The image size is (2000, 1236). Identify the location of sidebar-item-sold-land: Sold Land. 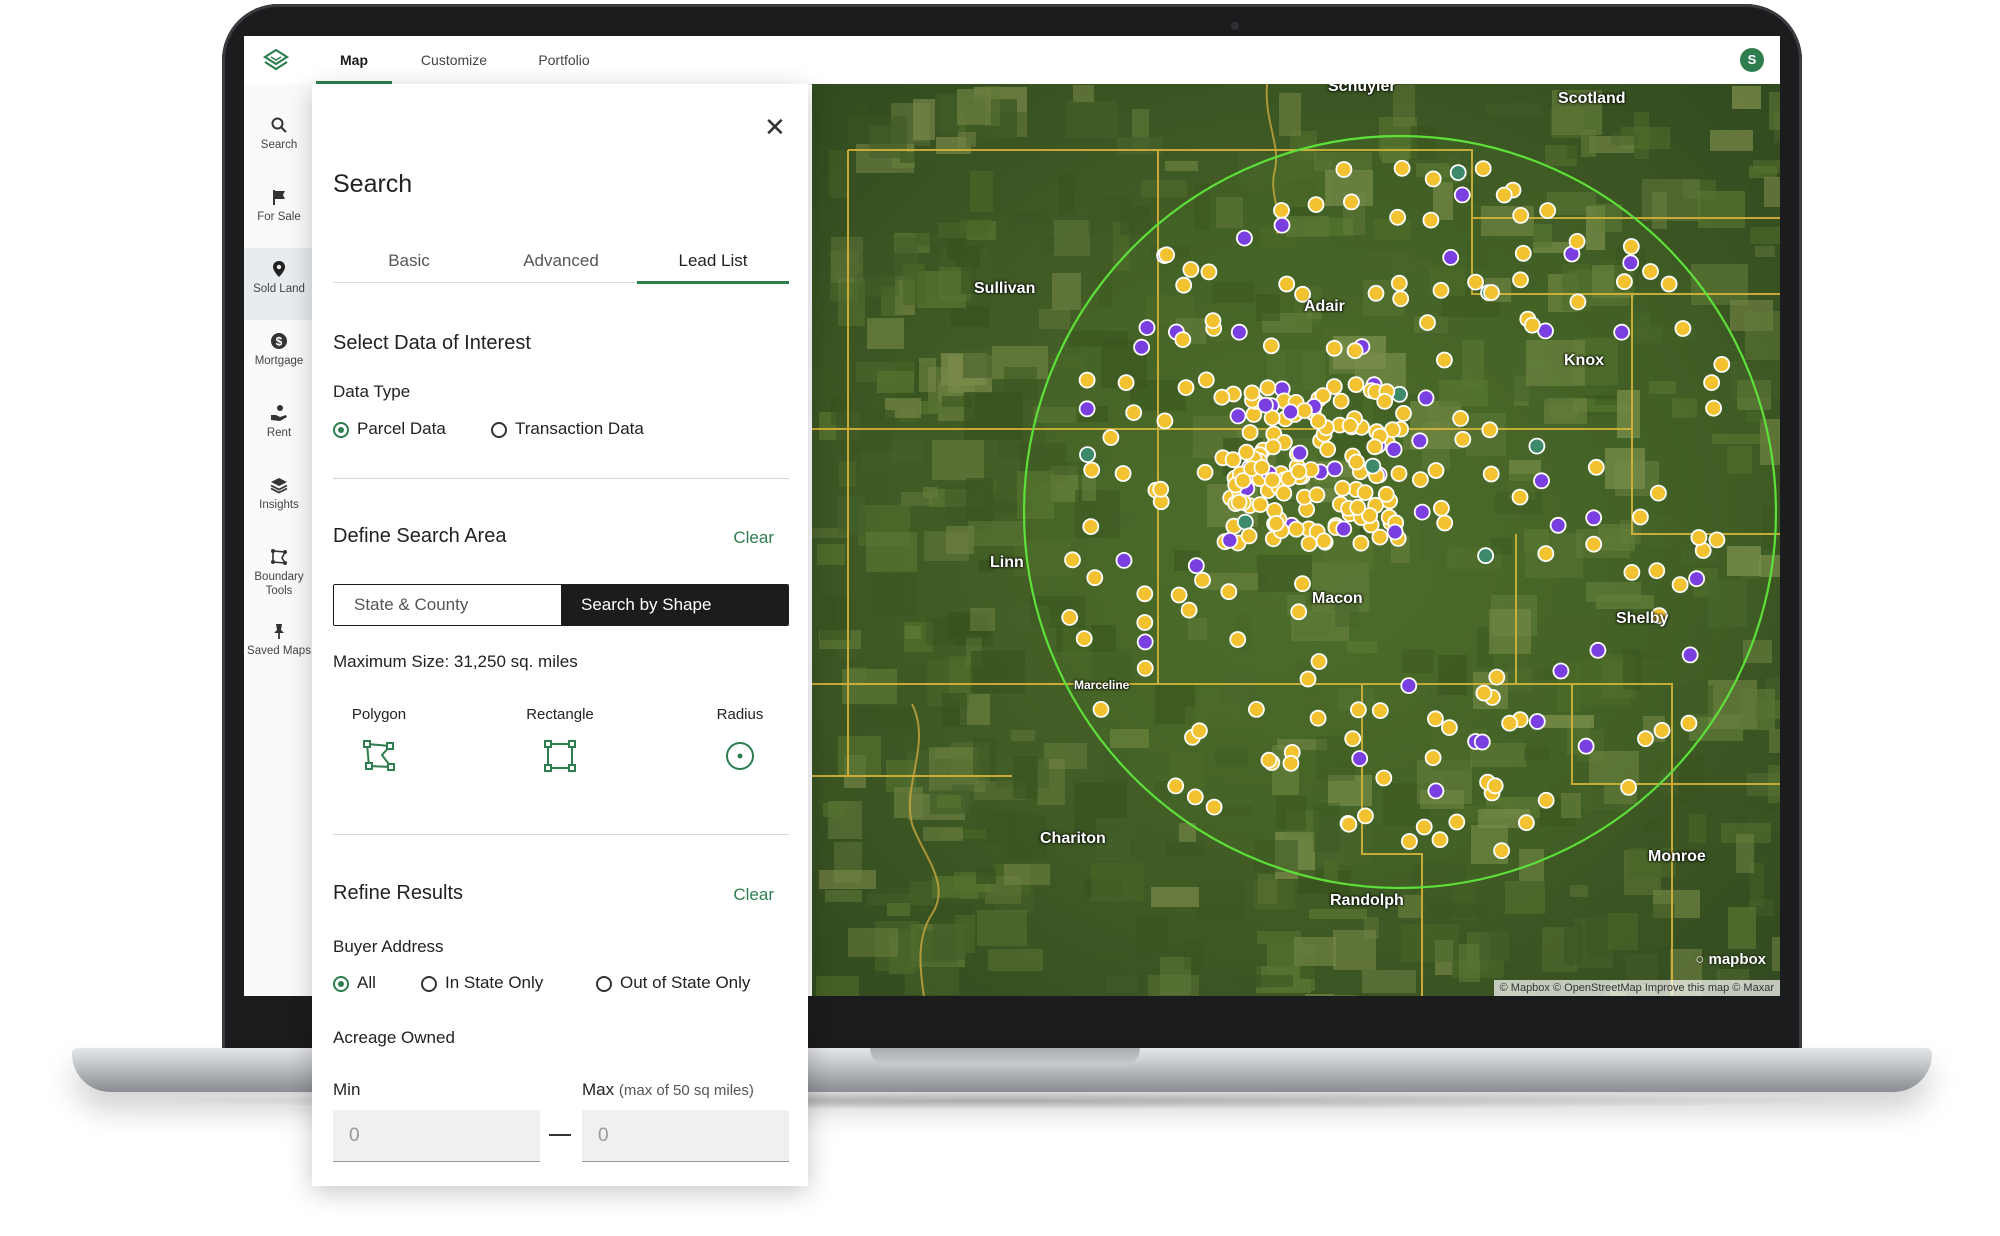
(279, 284).